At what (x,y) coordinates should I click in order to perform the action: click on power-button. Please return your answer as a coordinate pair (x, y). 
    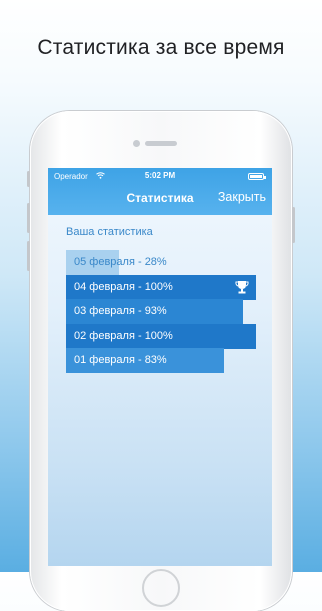
    Looking at the image, I should click on (293, 225).